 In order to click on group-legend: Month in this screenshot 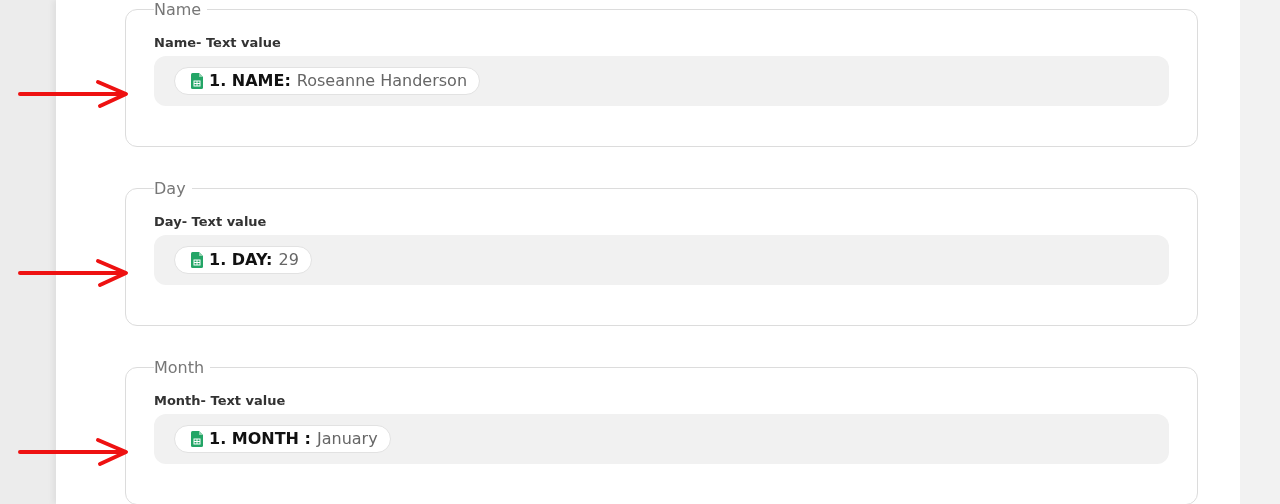, I will do `click(182, 367)`.